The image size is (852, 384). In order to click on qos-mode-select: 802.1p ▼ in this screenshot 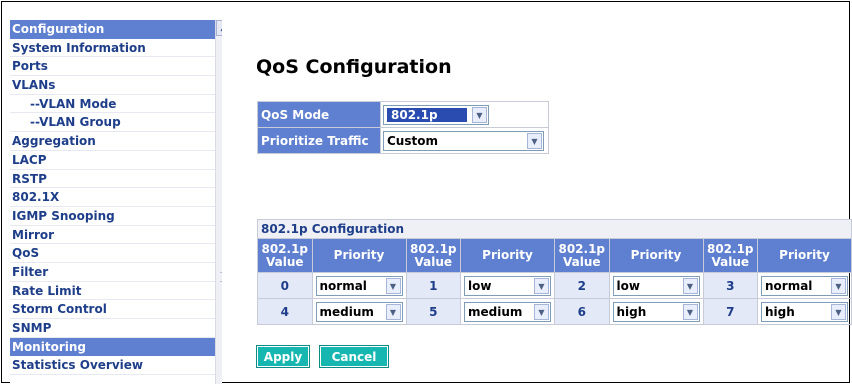, I will do `click(436, 115)`.